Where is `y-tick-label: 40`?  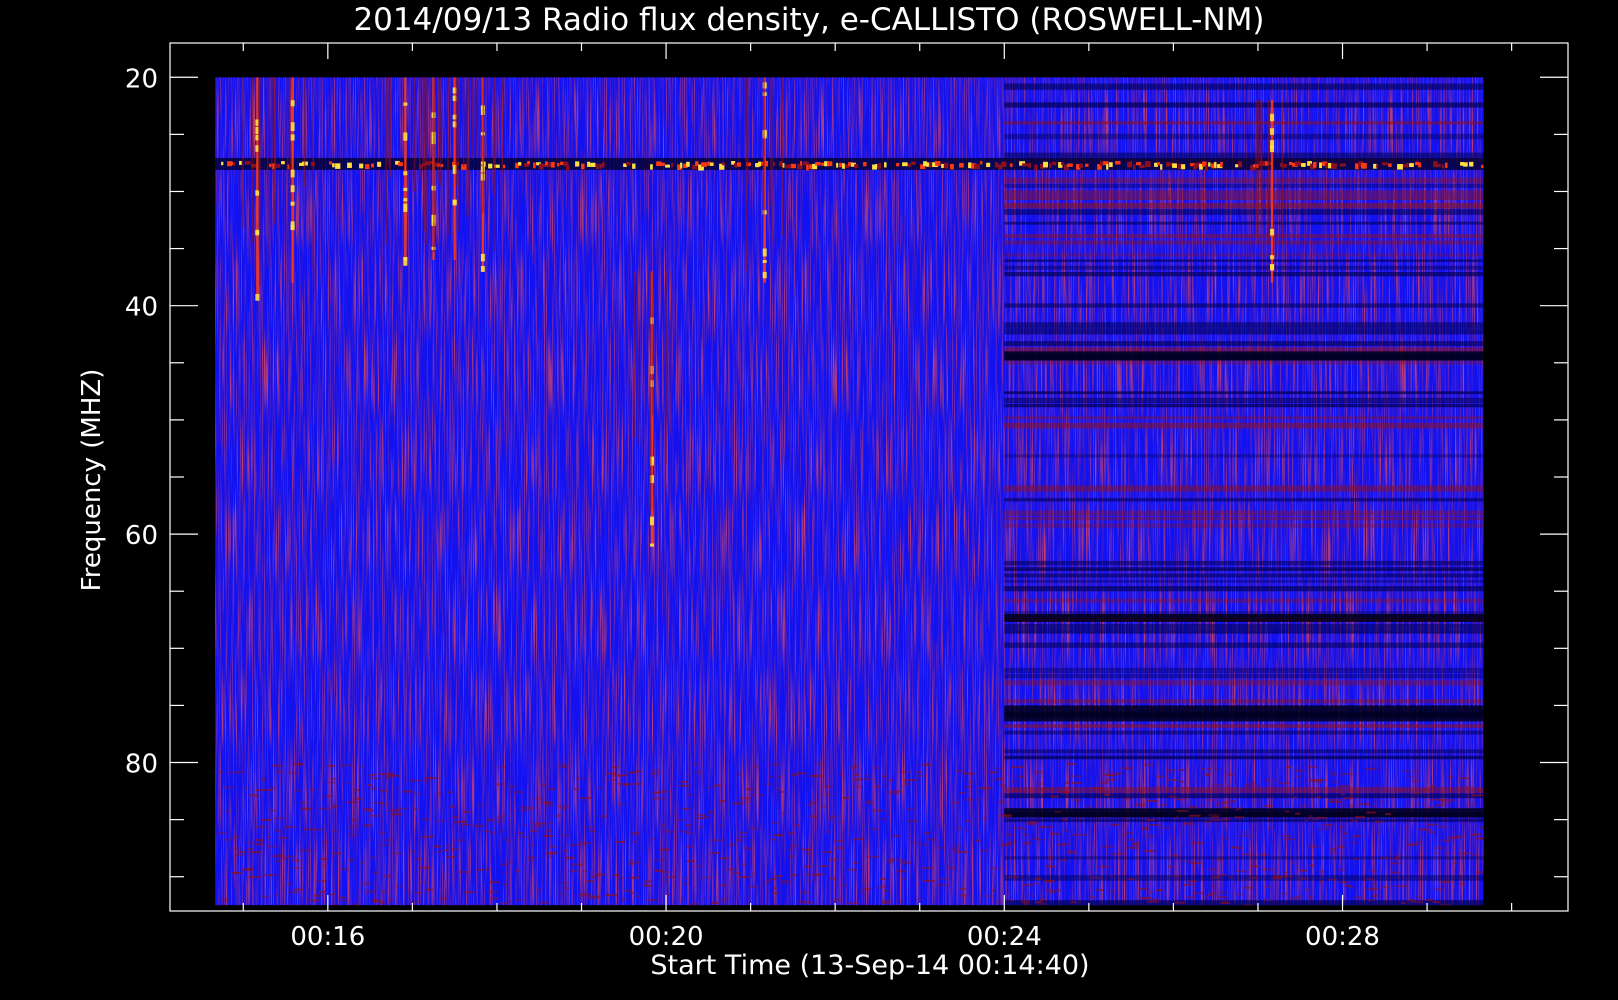 y-tick-label: 40 is located at coordinates (141, 308).